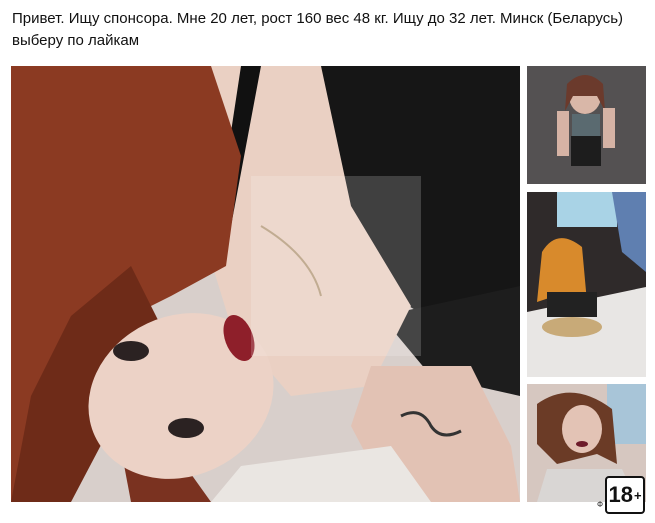 Image resolution: width=655 pixels, height=523 pixels. What do you see at coordinates (620, 494) in the screenshot?
I see `age-18-number: 18` at bounding box center [620, 494].